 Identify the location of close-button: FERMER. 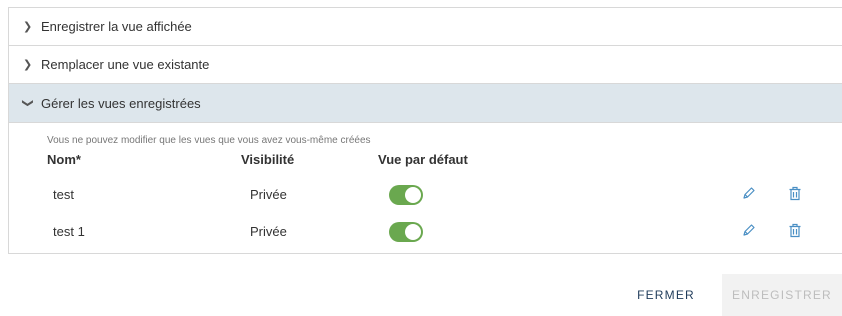
(666, 295).